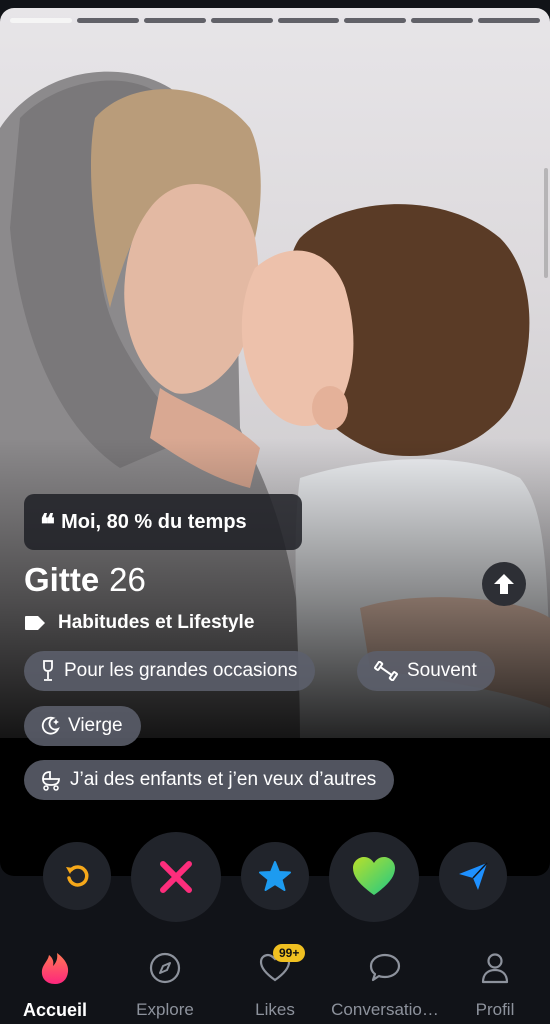  I want to click on tag-icon, so click(35, 623).